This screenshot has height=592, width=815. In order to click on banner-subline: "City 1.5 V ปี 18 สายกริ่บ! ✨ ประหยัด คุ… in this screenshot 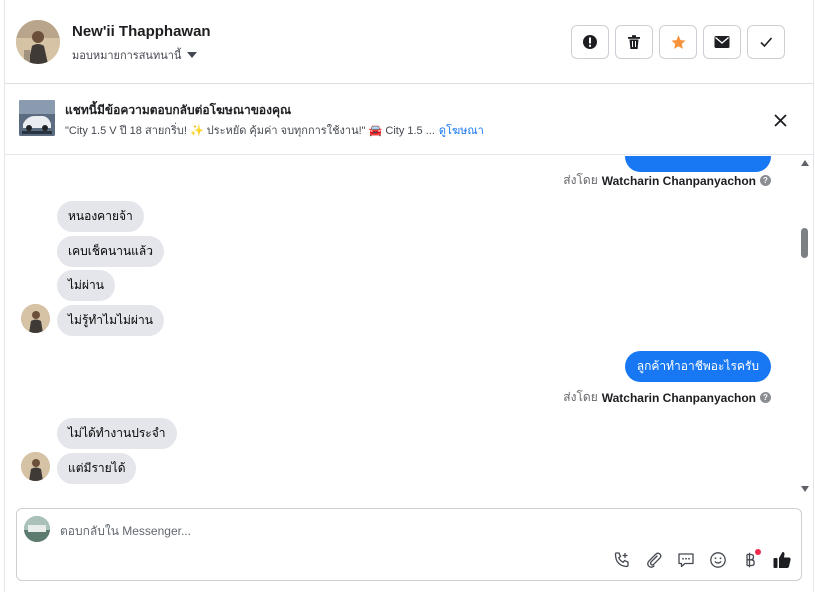, I will do `click(274, 130)`.